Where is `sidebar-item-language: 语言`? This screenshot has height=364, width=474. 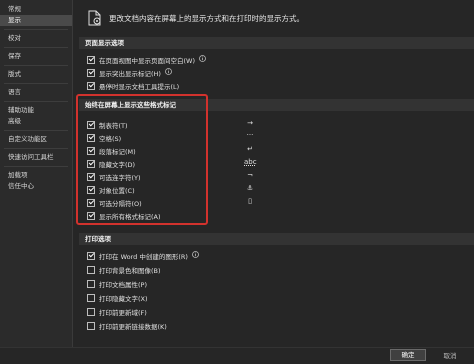 sidebar-item-language: 语言 is located at coordinates (36, 92).